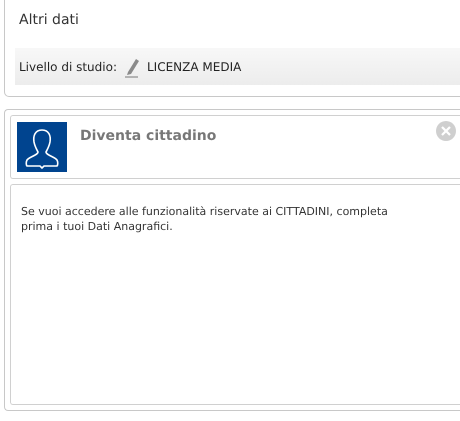 This screenshot has width=460, height=421. Describe the element at coordinates (42, 147) in the screenshot. I see `person-avatar-icon` at that location.